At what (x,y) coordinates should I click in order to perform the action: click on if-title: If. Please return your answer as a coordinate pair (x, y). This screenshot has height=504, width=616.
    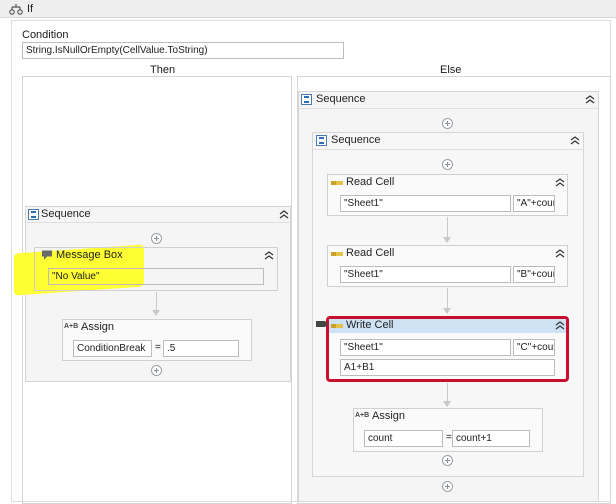
    Looking at the image, I should click on (30, 9).